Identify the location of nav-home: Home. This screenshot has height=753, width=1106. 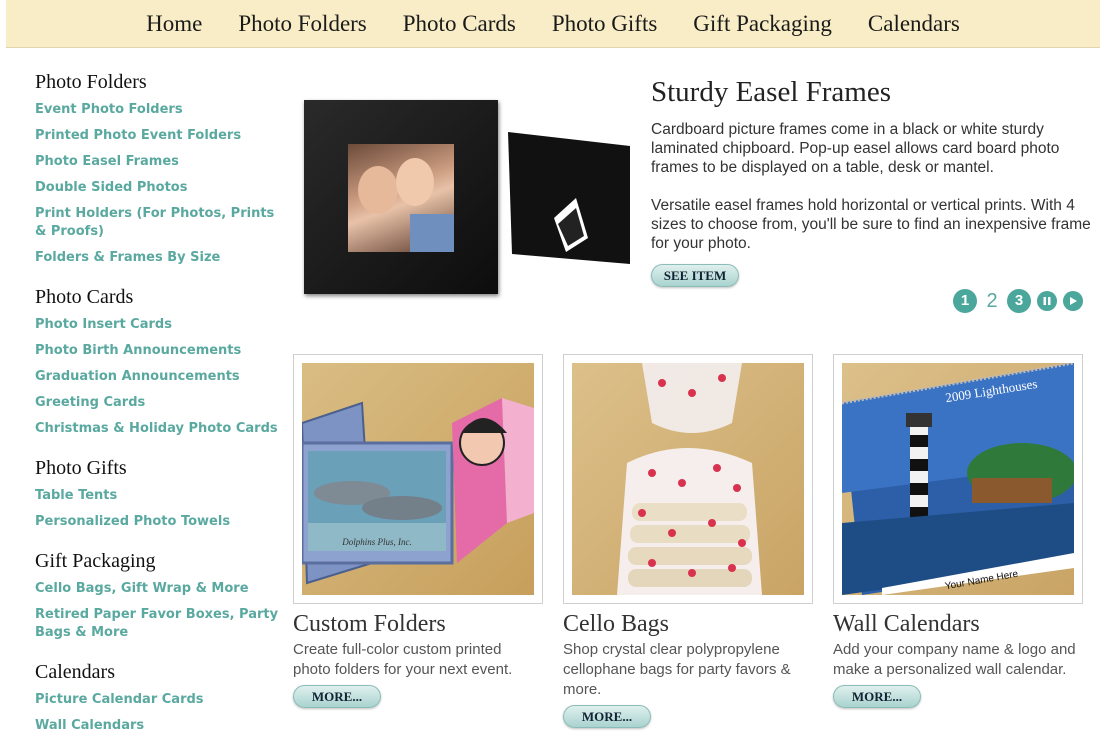
(174, 24).